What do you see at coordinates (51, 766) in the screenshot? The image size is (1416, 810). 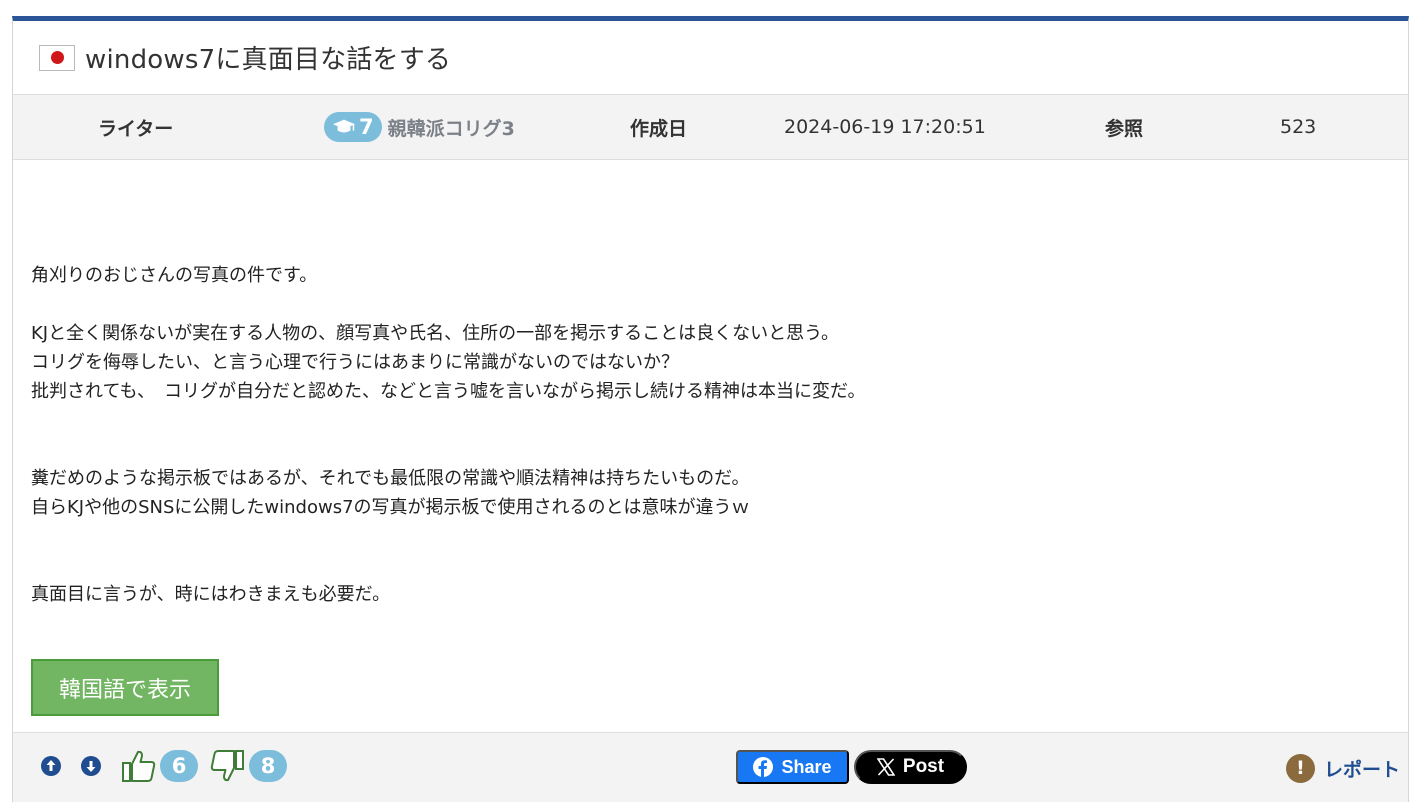 I see `arrow-up-icon` at bounding box center [51, 766].